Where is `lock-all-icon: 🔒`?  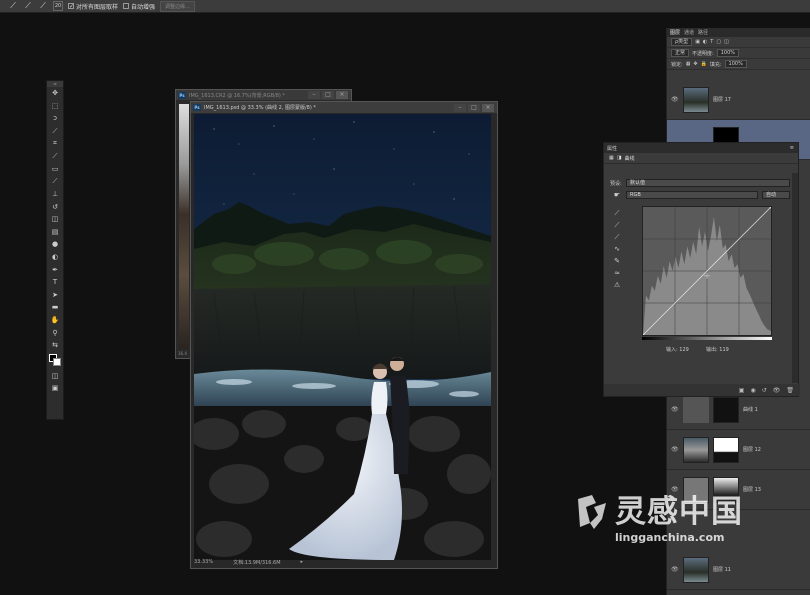
lock-all-icon: 🔒 is located at coordinates (704, 64).